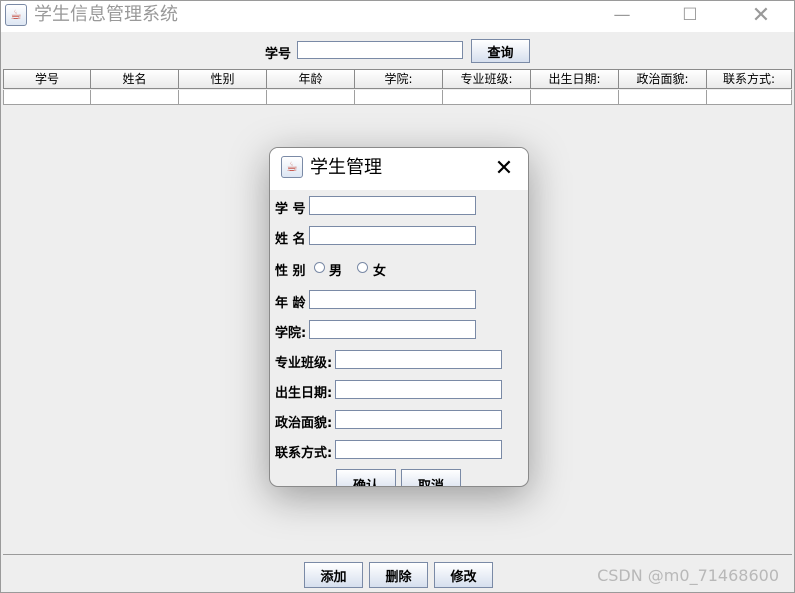 The height and width of the screenshot is (593, 795). Describe the element at coordinates (290, 303) in the screenshot. I see `age-label: 年 龄` at that location.